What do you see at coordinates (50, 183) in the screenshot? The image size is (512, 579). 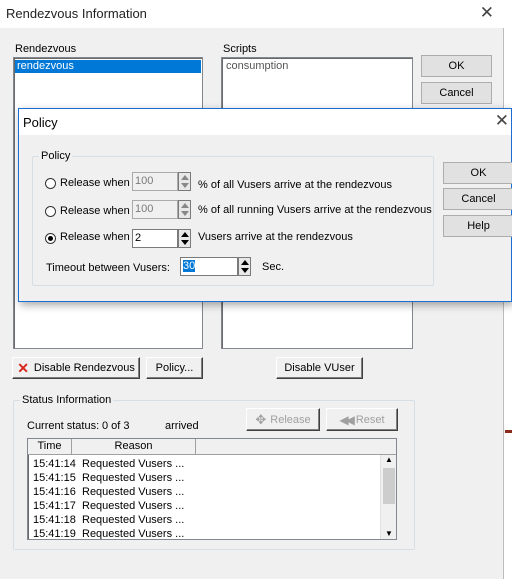 I see `release-percent-all-radio` at bounding box center [50, 183].